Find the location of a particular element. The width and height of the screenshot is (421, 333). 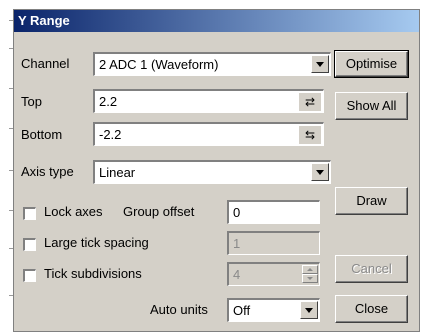

cancel-button: Cancel is located at coordinates (371, 269).